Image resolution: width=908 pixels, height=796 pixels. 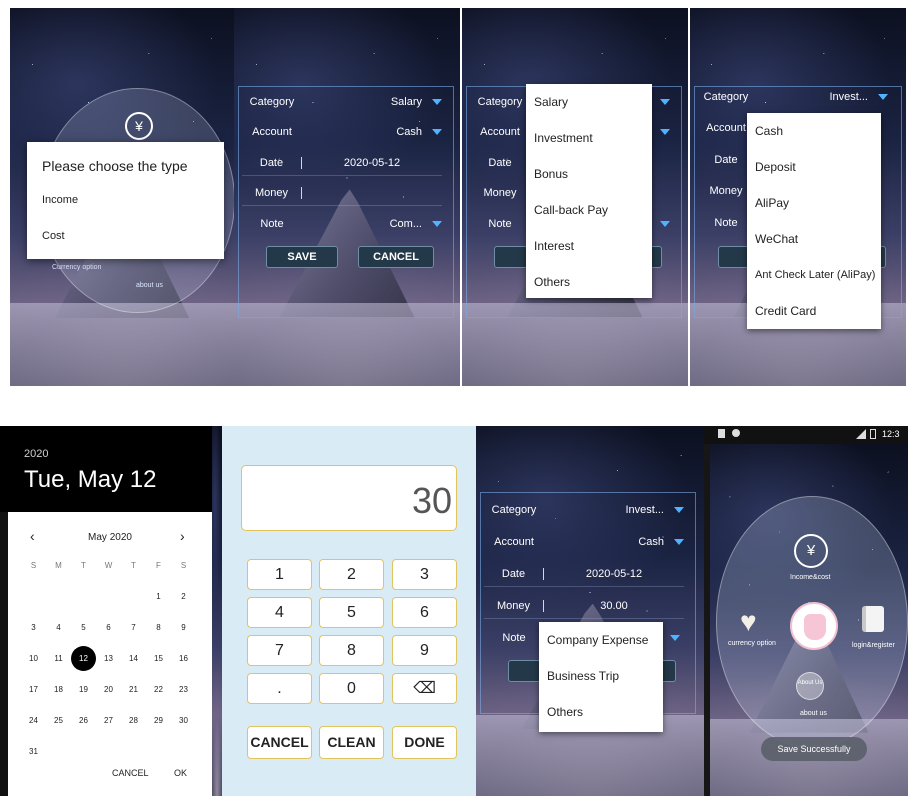 I want to click on calendar-day: 16, so click(x=183, y=661).